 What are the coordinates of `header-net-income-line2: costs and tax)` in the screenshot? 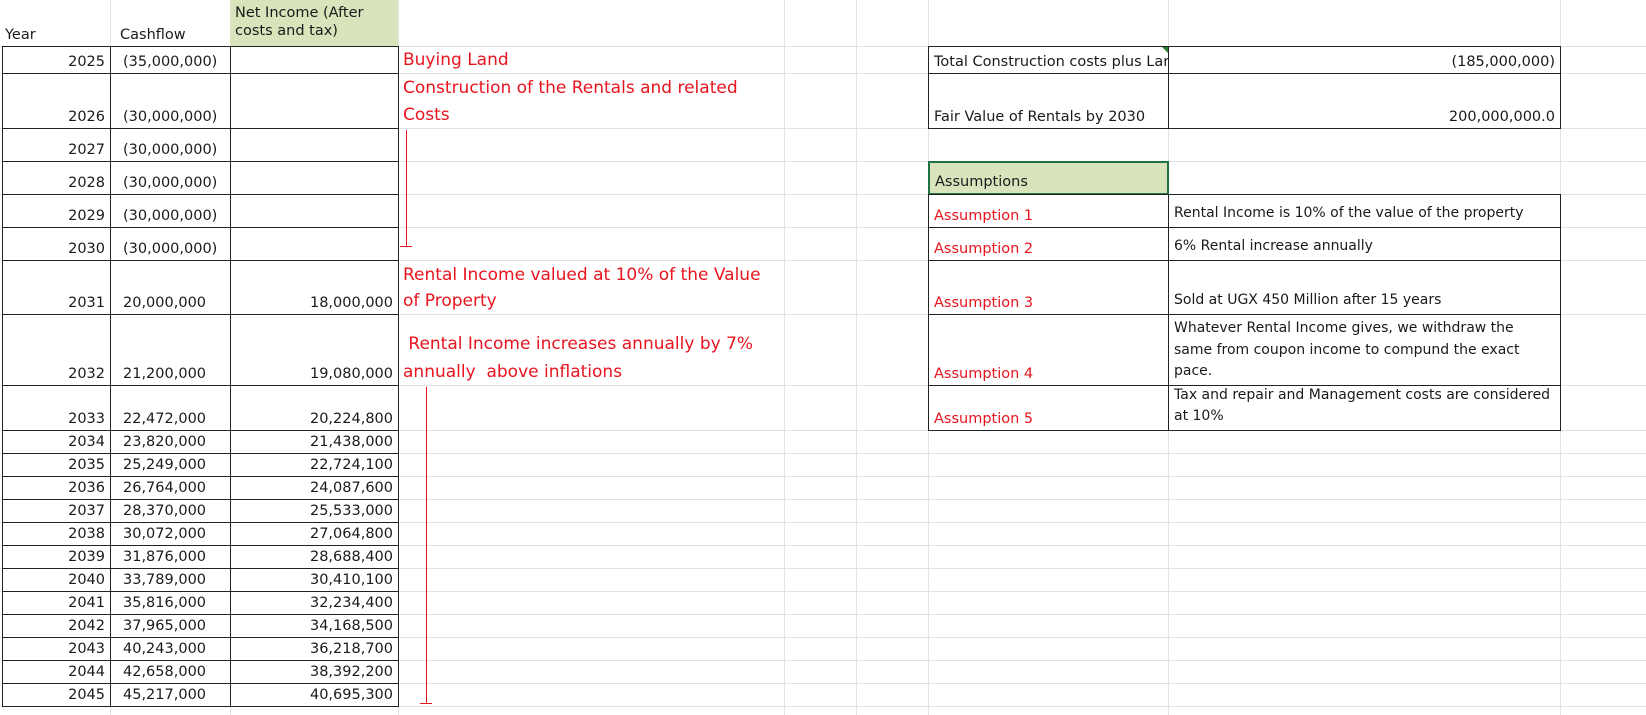 It's located at (286, 31).